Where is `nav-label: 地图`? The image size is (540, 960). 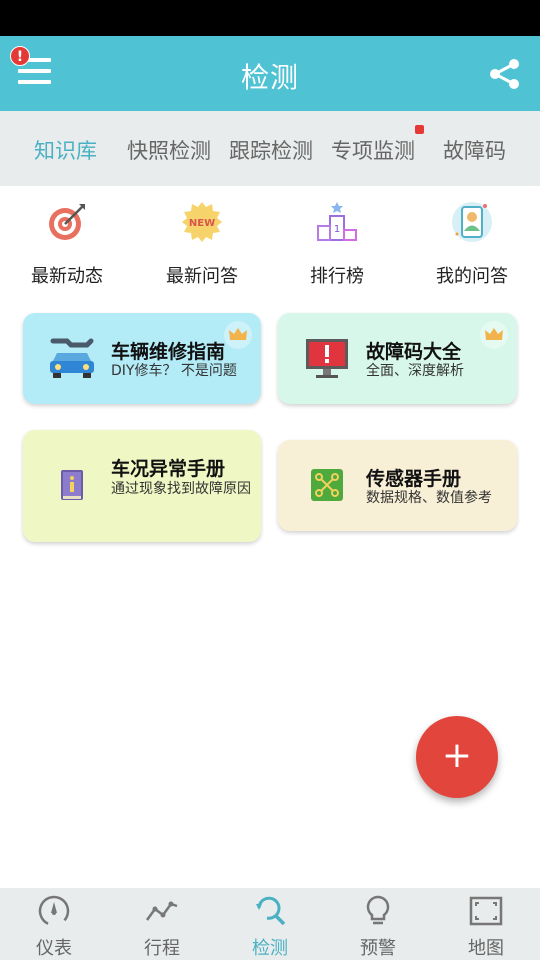 nav-label: 地图 is located at coordinates (486, 948).